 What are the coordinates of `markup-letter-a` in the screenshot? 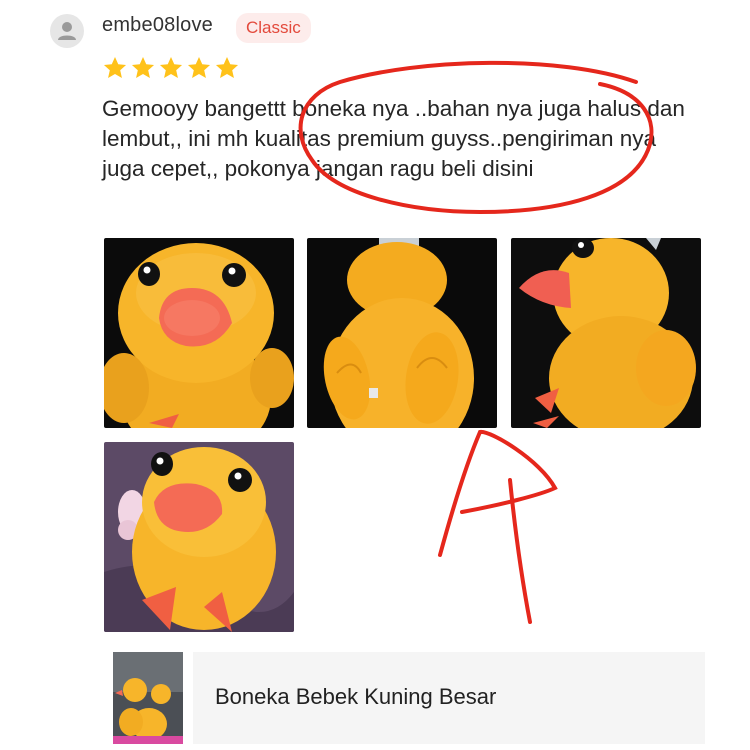 It's located at (498, 493).